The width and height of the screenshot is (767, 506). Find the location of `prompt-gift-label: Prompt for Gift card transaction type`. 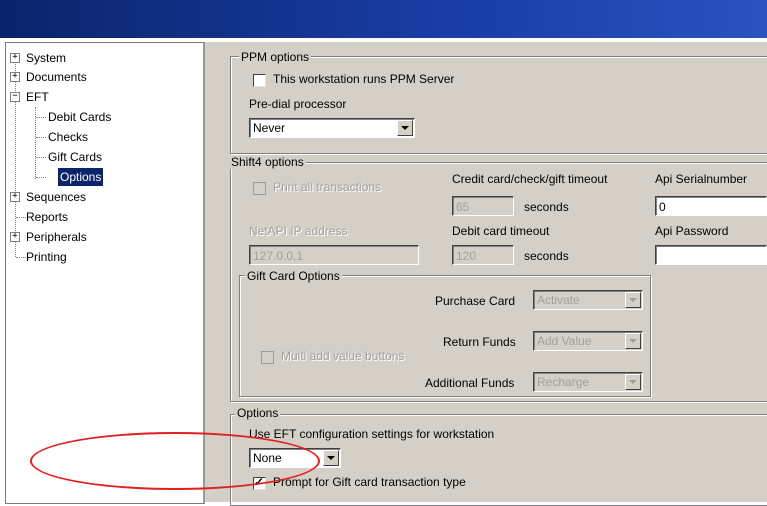

prompt-gift-label: Prompt for Gift card transaction type is located at coordinates (369, 482).